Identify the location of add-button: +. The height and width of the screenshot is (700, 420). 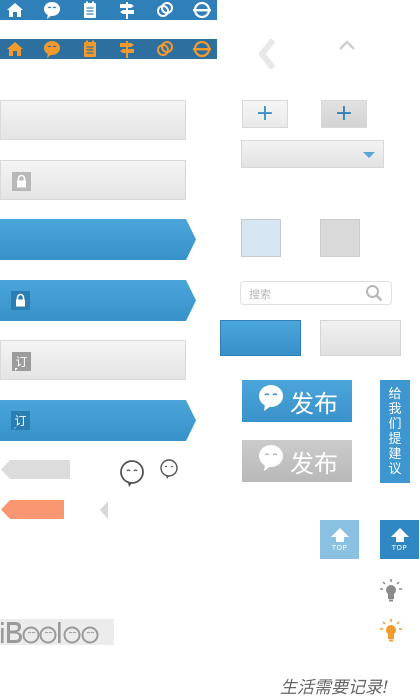
(265, 114).